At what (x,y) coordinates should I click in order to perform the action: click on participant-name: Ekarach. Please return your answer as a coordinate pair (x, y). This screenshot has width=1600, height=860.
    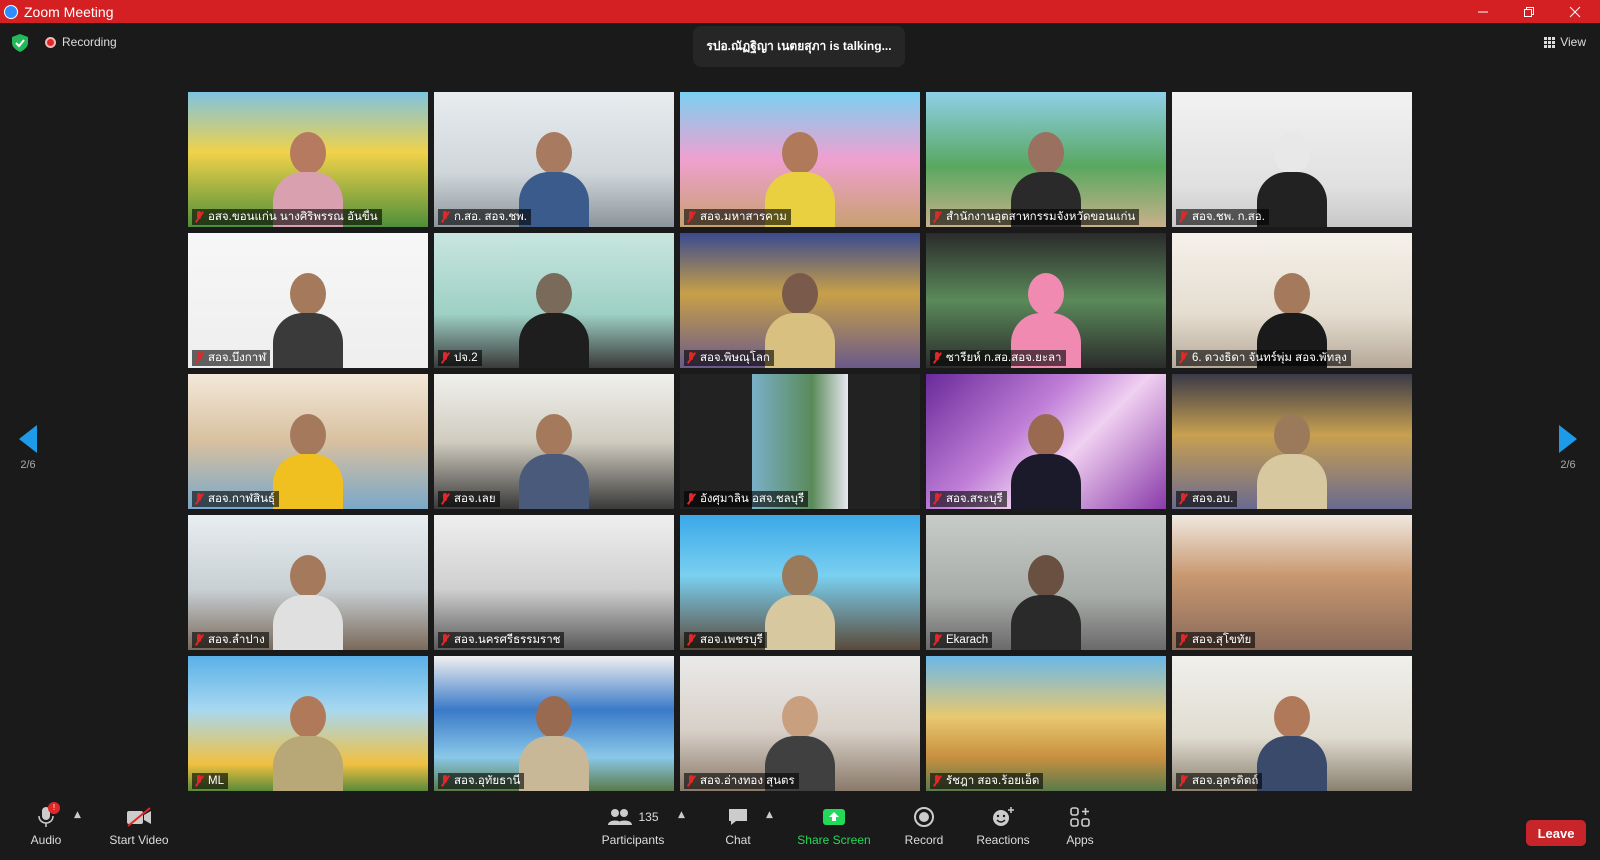
    Looking at the image, I should click on (967, 640).